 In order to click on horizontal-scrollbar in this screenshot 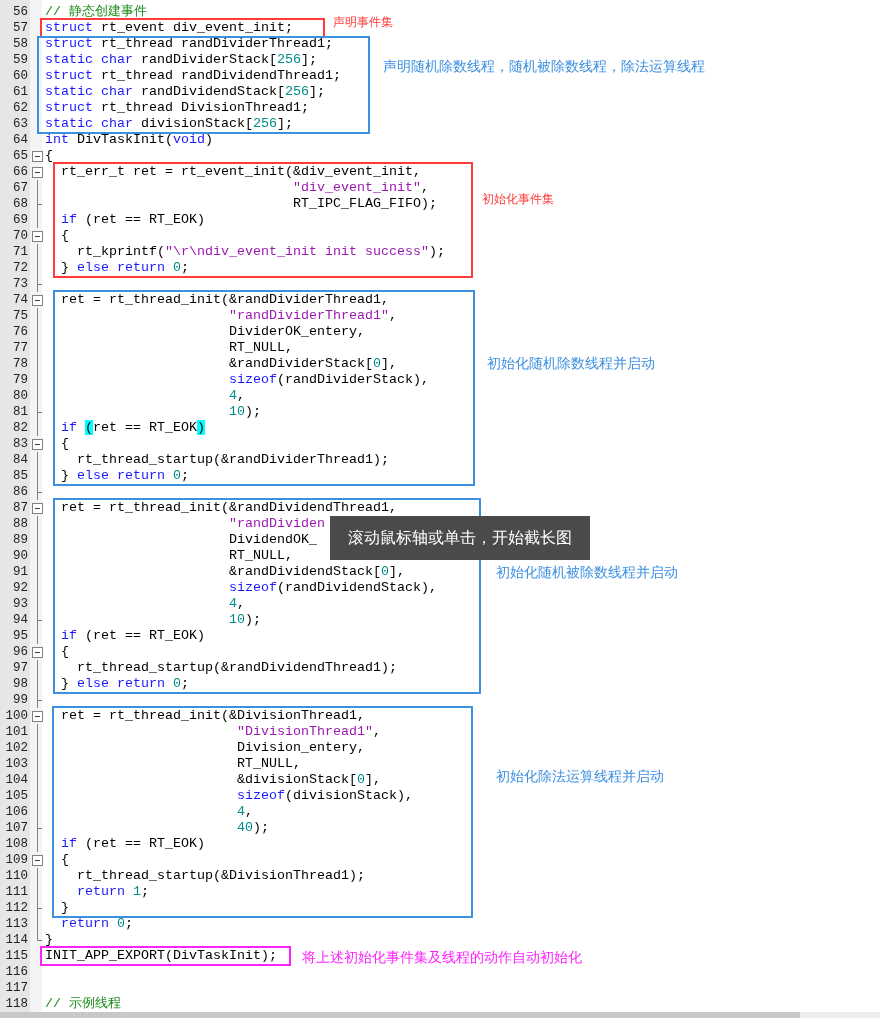, I will do `click(400, 1015)`.